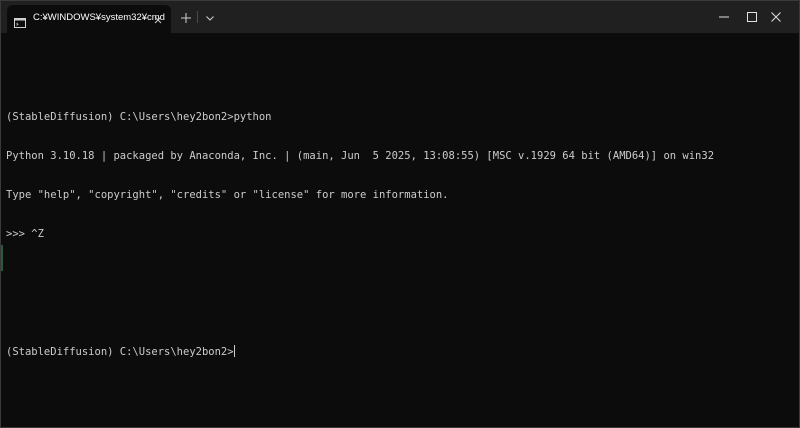 This screenshot has width=800, height=428. What do you see at coordinates (234, 351) in the screenshot?
I see `text-cursor` at bounding box center [234, 351].